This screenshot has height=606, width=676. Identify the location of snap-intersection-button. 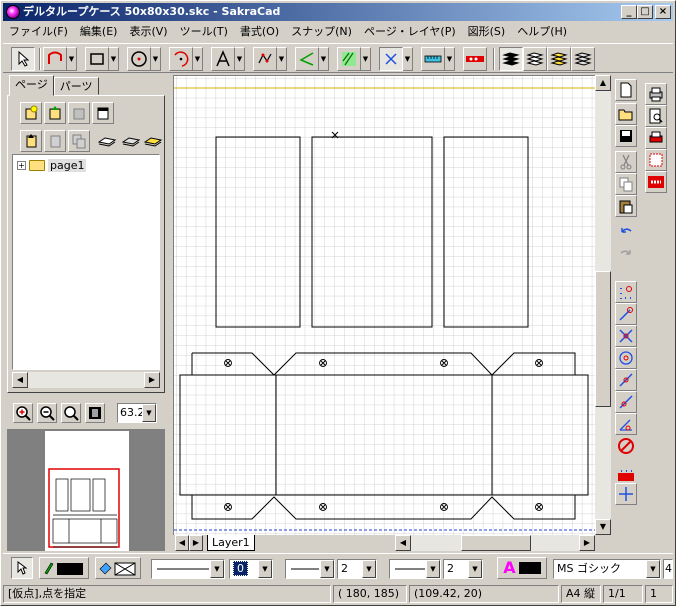
(626, 336).